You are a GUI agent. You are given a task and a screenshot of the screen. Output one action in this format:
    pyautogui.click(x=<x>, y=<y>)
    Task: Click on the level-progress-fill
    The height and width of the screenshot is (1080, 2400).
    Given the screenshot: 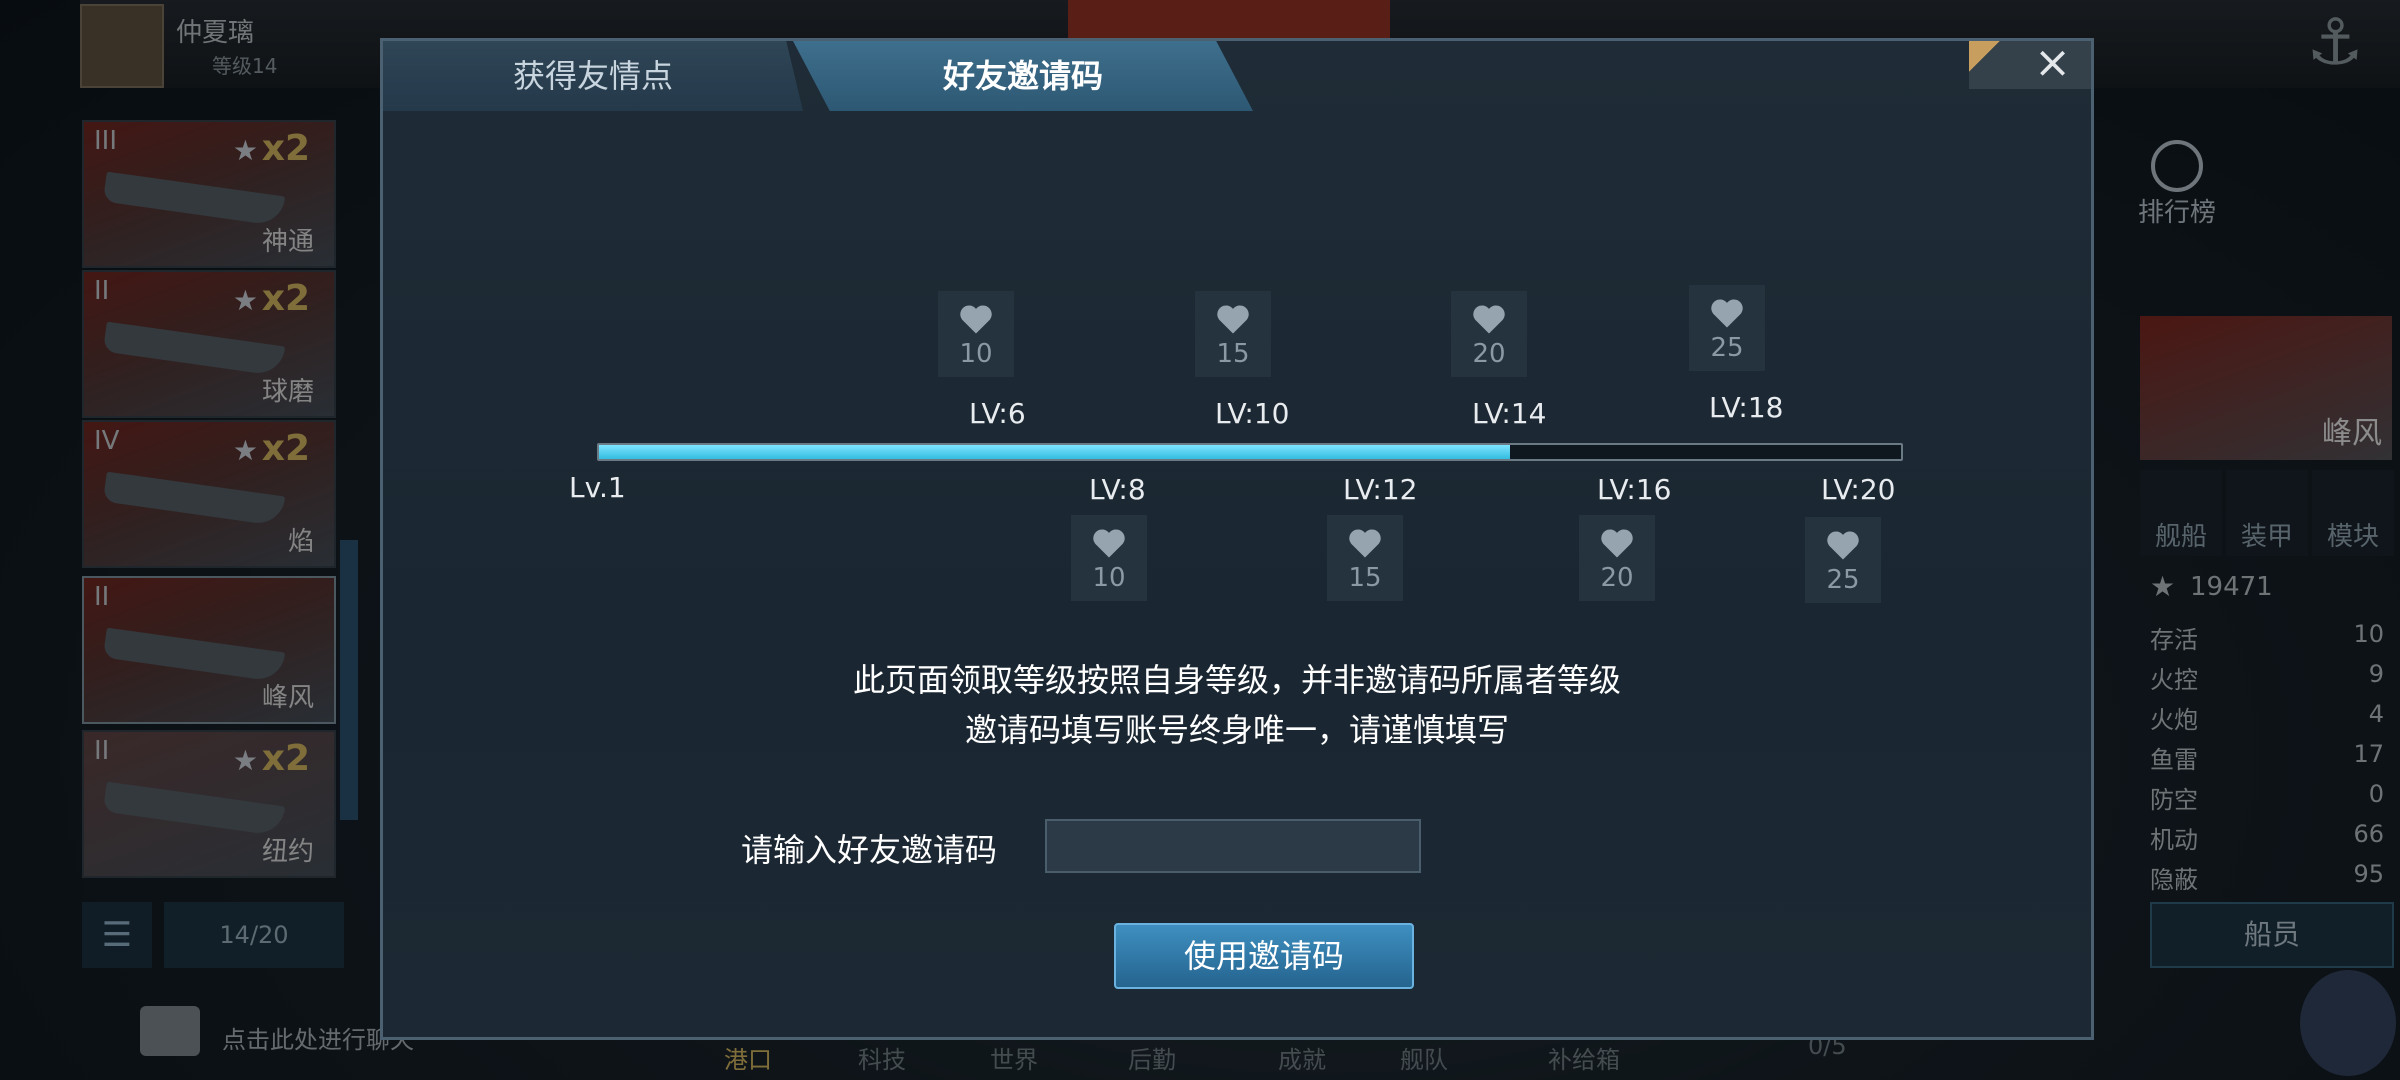 What is the action you would take?
    pyautogui.click(x=1055, y=452)
    